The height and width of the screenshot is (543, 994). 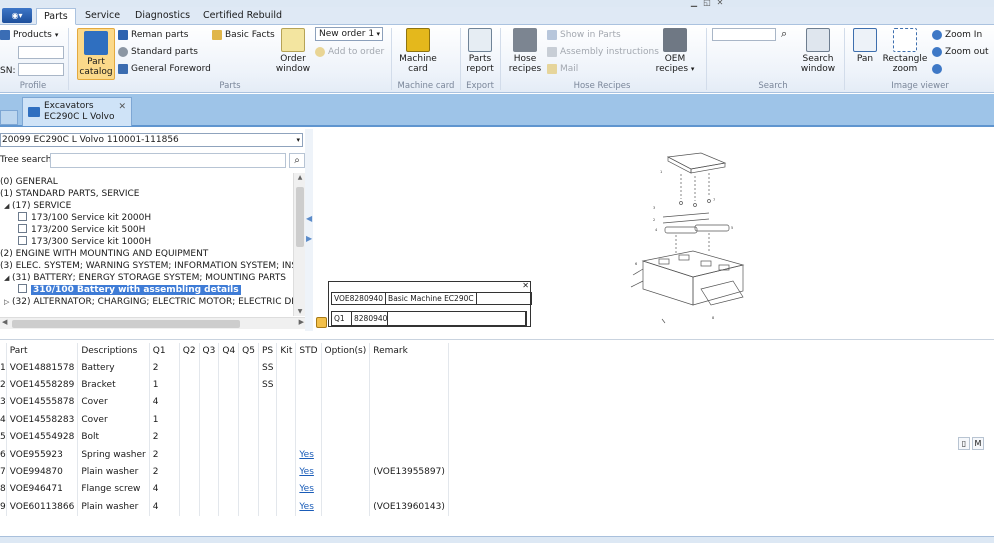 I want to click on document-tab-excavator: Excavators EC290C L Volvo ✕, so click(x=77, y=111).